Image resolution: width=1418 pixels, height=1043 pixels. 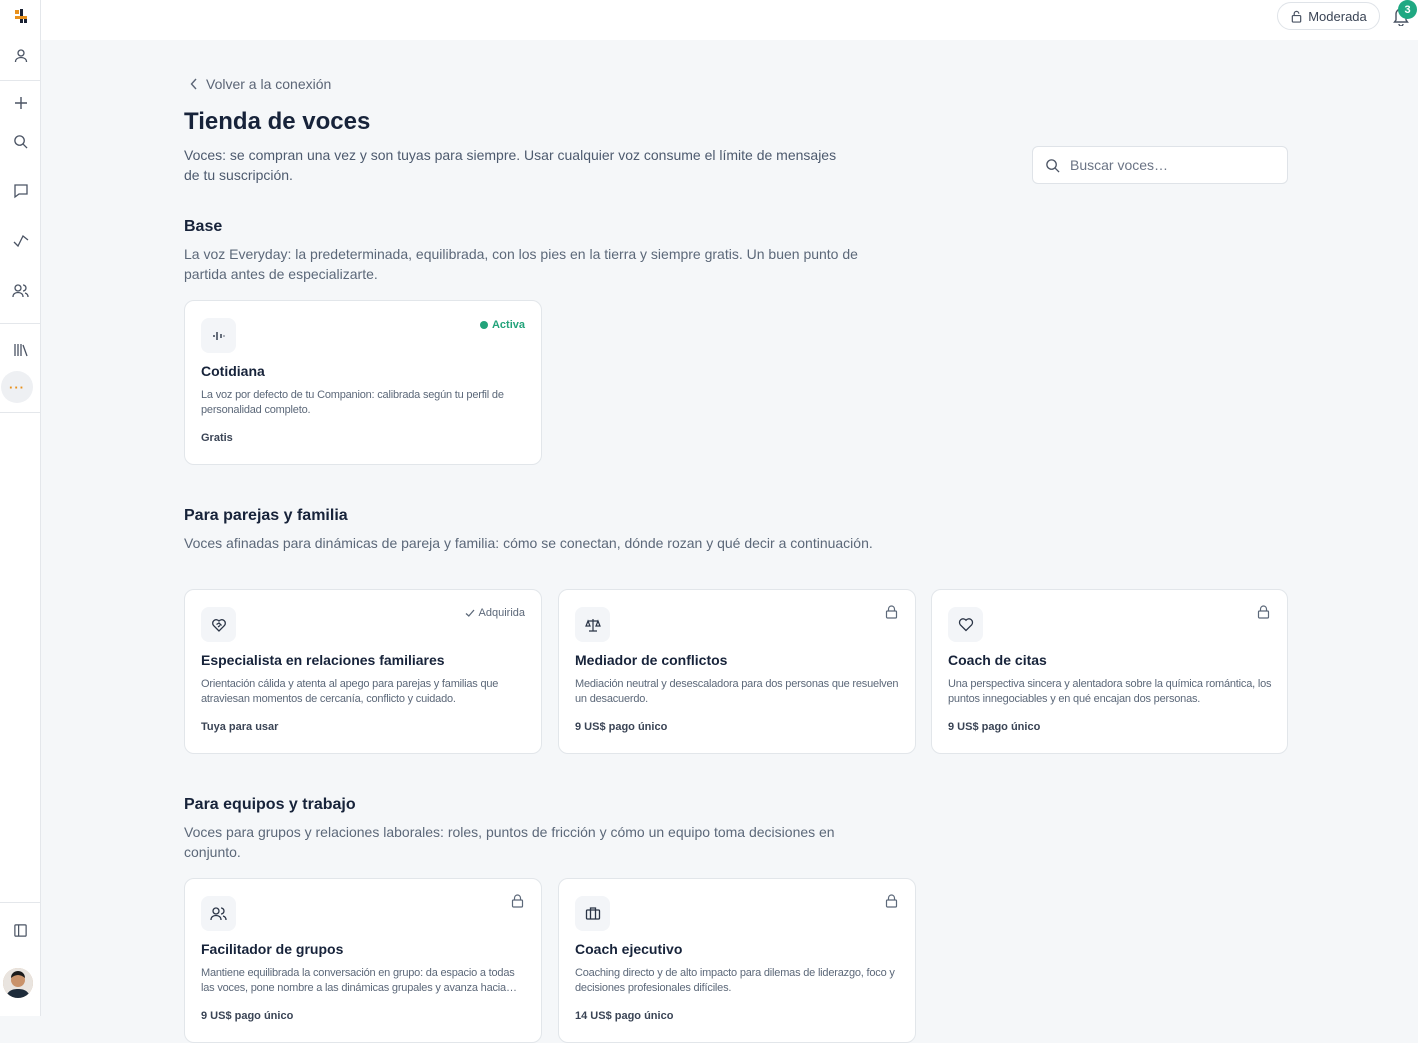 What do you see at coordinates (203, 226) in the screenshot?
I see `section-title-base: Base` at bounding box center [203, 226].